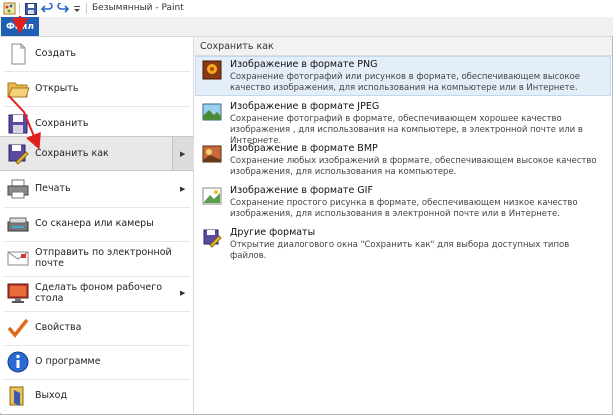 This screenshot has height=415, width=613. Describe the element at coordinates (273, 232) in the screenshot. I see `save-option-title: Другие форматы` at that location.